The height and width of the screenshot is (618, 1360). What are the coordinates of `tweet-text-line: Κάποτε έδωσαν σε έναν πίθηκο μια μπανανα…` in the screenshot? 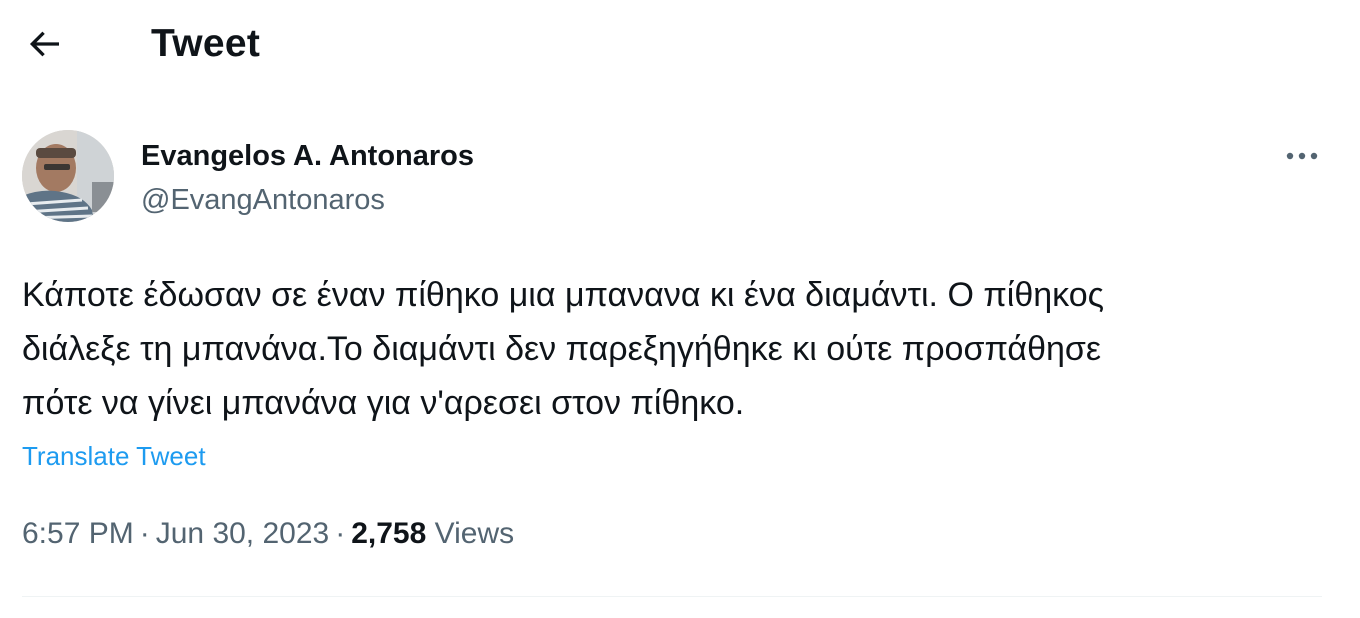 It's located at (563, 295).